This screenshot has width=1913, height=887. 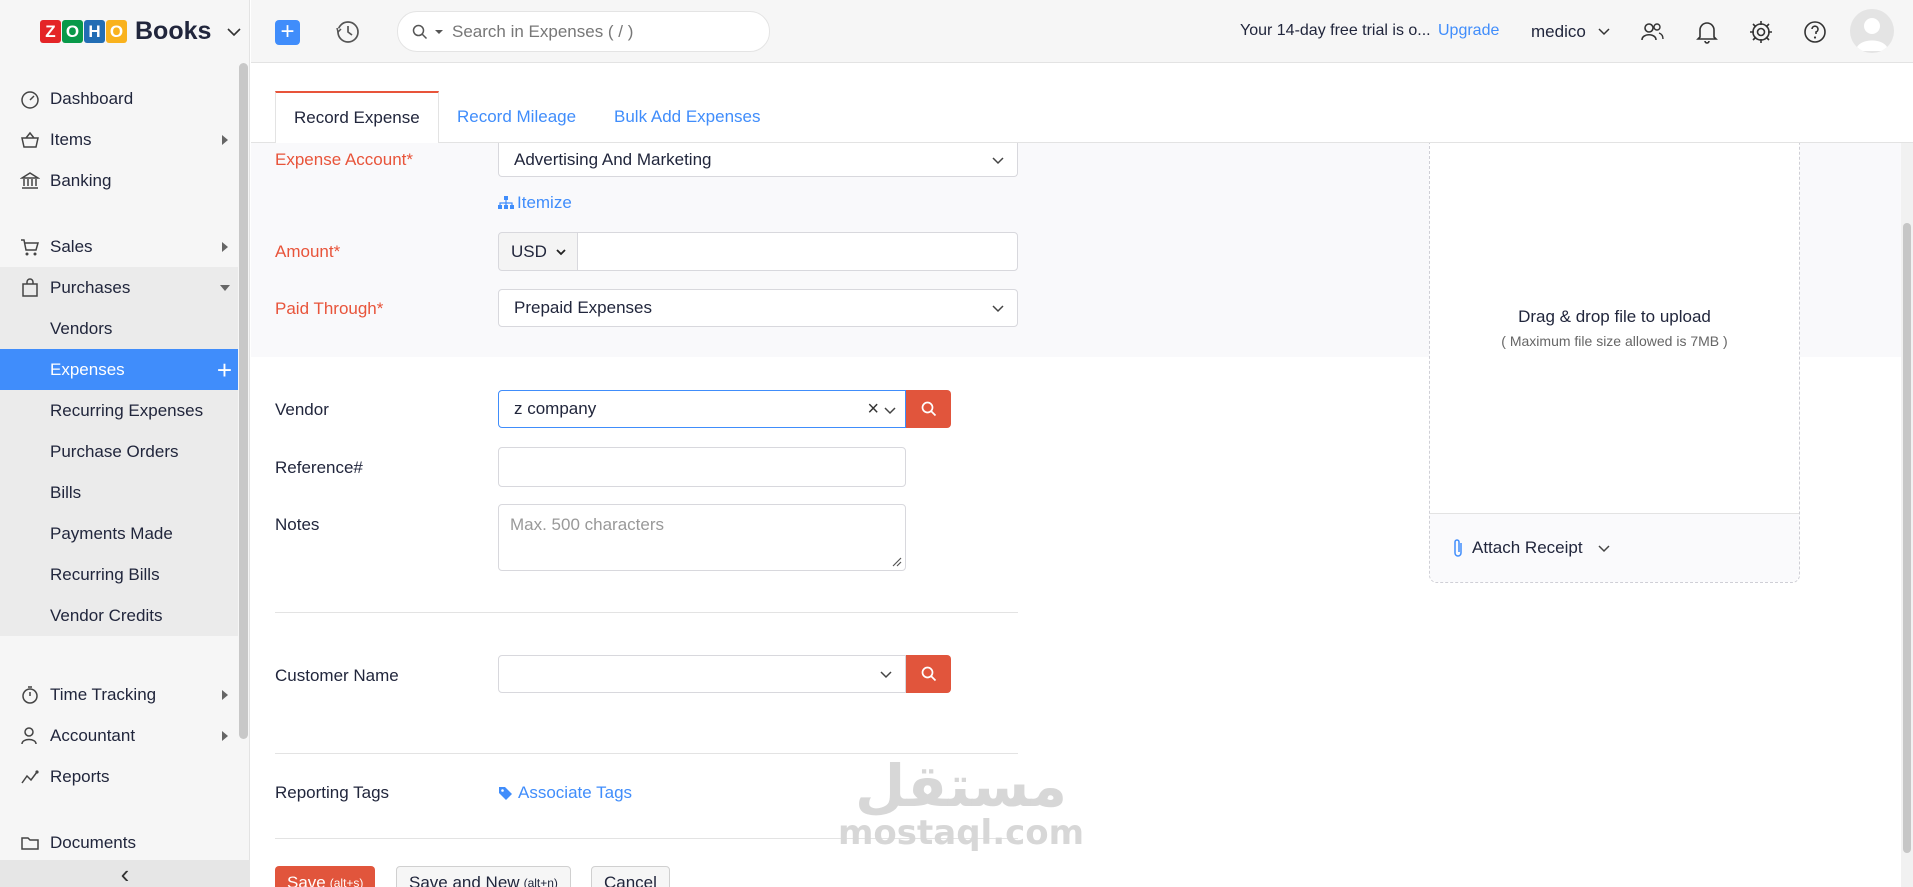 What do you see at coordinates (87, 369) in the screenshot?
I see `sidebar-item-label: Expenses` at bounding box center [87, 369].